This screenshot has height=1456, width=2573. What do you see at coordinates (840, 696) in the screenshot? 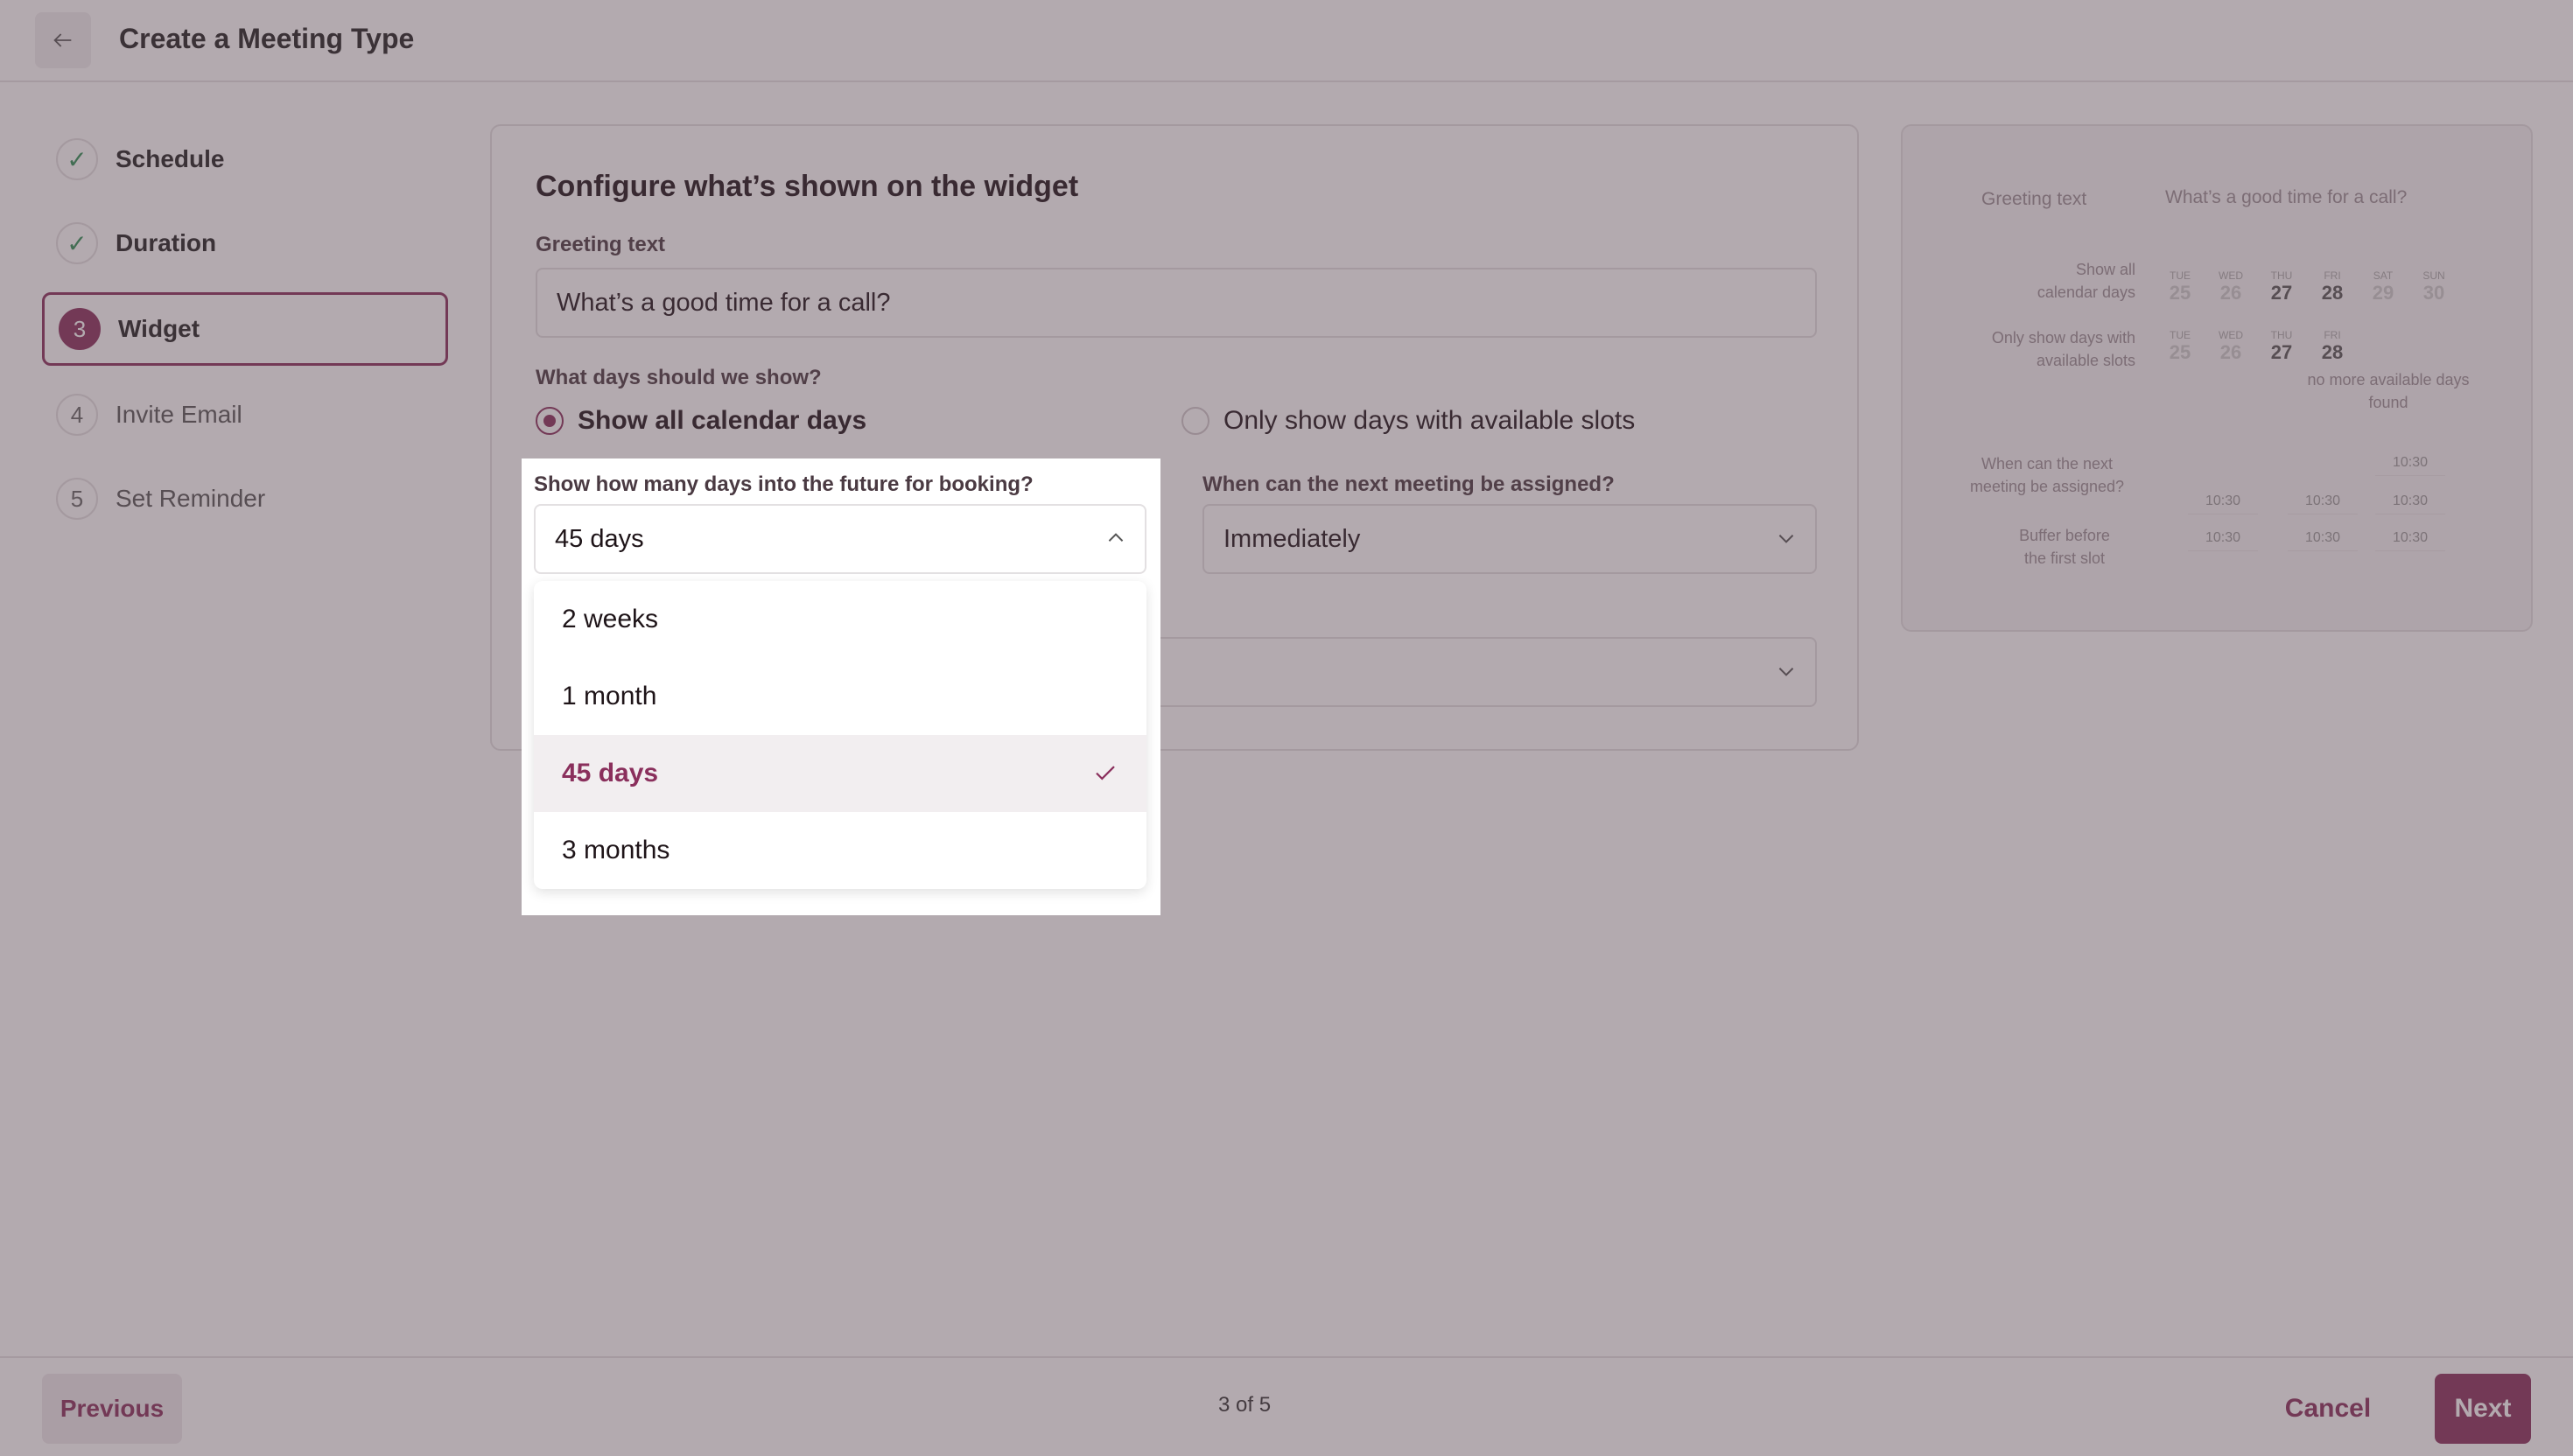
I see `dropdown-option-1-month: 1 month` at bounding box center [840, 696].